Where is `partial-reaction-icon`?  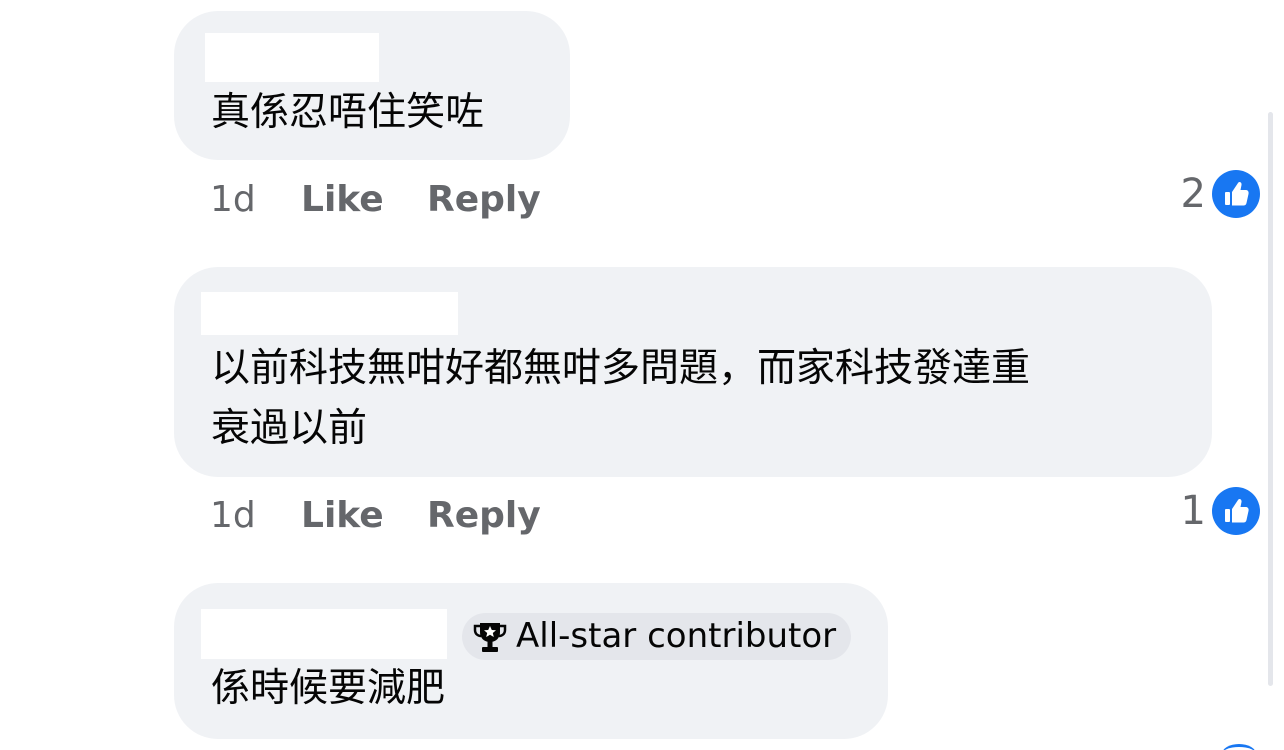 partial-reaction-icon is located at coordinates (1239, 747).